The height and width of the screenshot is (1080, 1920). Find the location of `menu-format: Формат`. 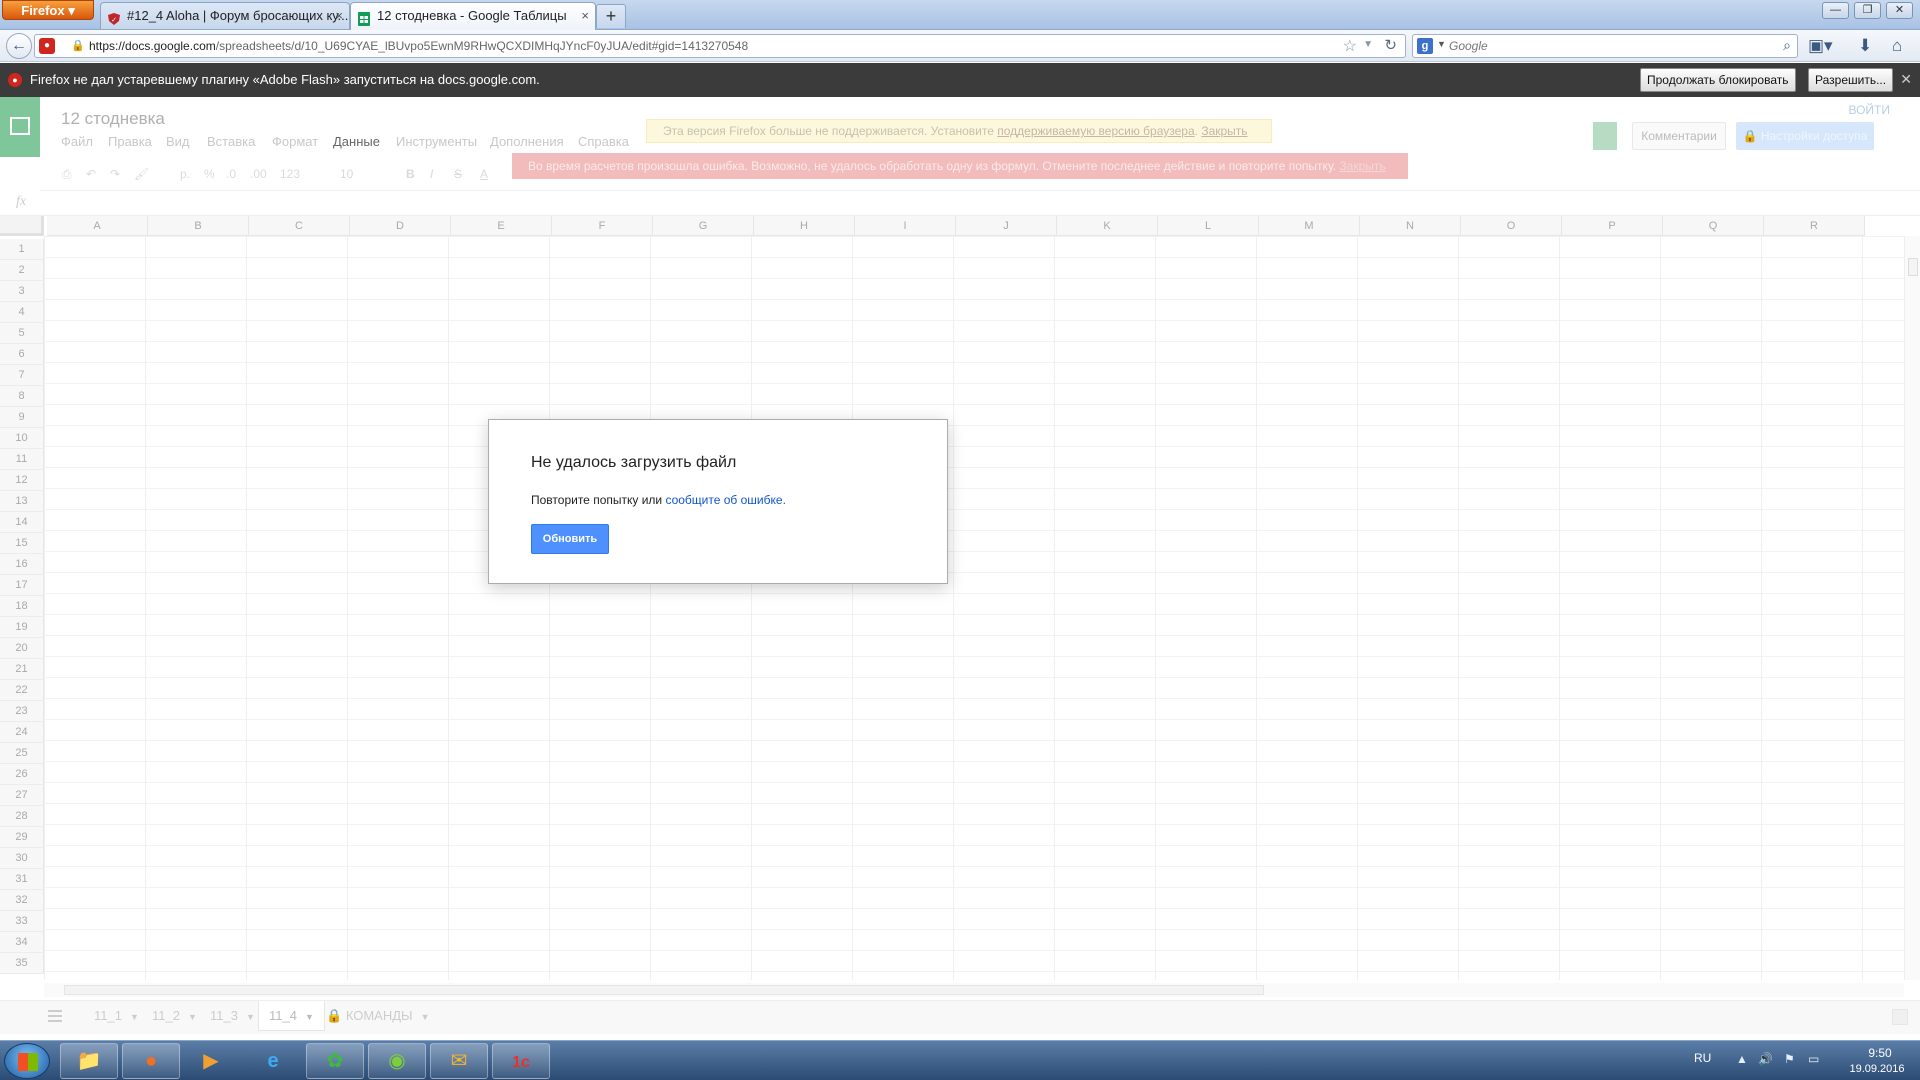

menu-format: Формат is located at coordinates (295, 141).